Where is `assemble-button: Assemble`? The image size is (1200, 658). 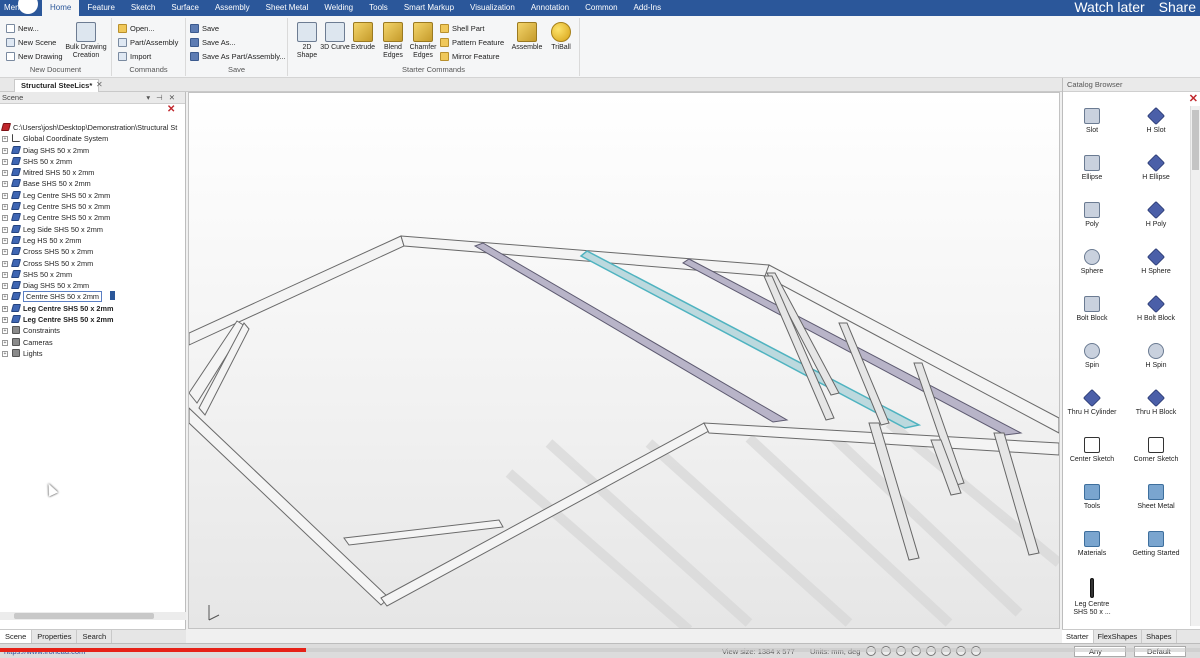
assemble-button: Assemble is located at coordinates (527, 37).